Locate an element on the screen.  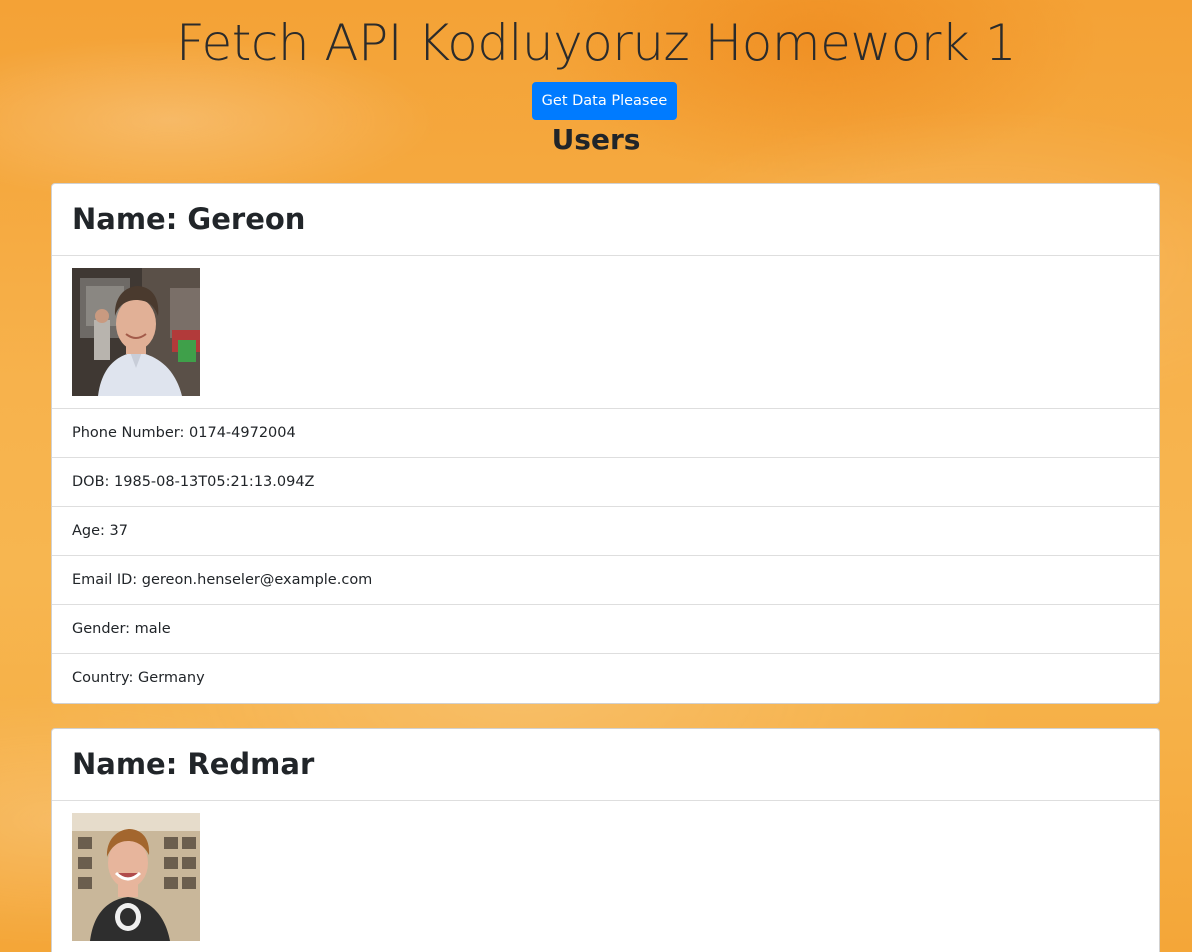
user-dob: DOB: 1985-08-13T05:21:13.094Z is located at coordinates (605, 482).